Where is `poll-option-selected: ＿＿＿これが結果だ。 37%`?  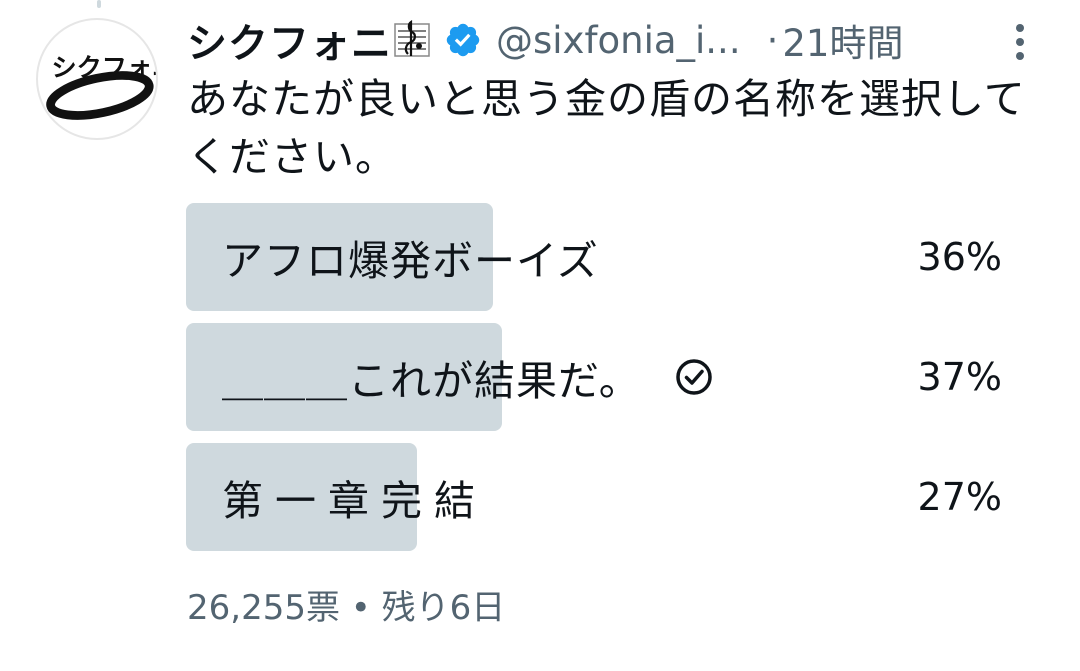 poll-option-selected: ＿＿＿これが結果だ。 37% is located at coordinates (598, 377).